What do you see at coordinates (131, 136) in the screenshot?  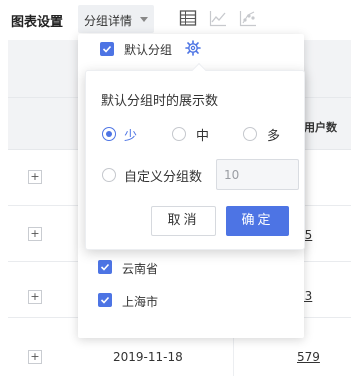 I see `radio-few-label: 少` at bounding box center [131, 136].